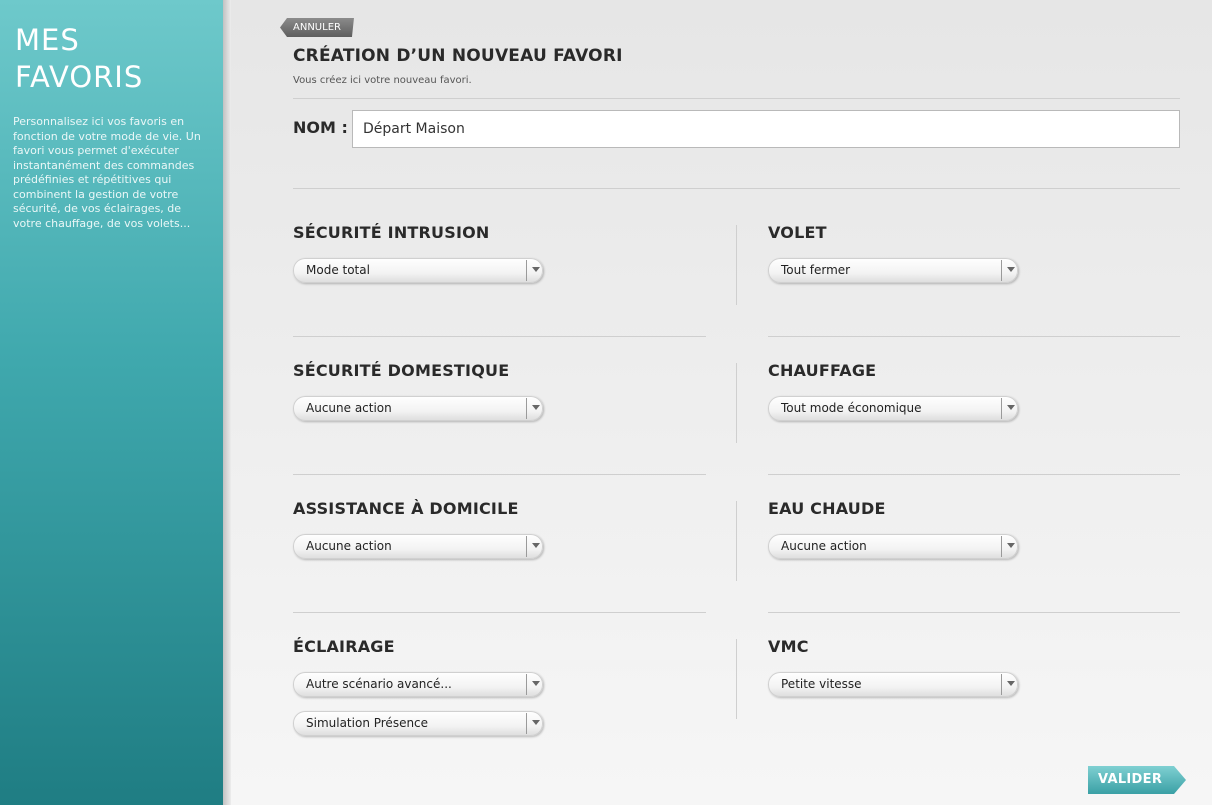 Image resolution: width=1212 pixels, height=805 pixels. Describe the element at coordinates (821, 684) in the screenshot. I see `select-value: Petite vitesse` at that location.